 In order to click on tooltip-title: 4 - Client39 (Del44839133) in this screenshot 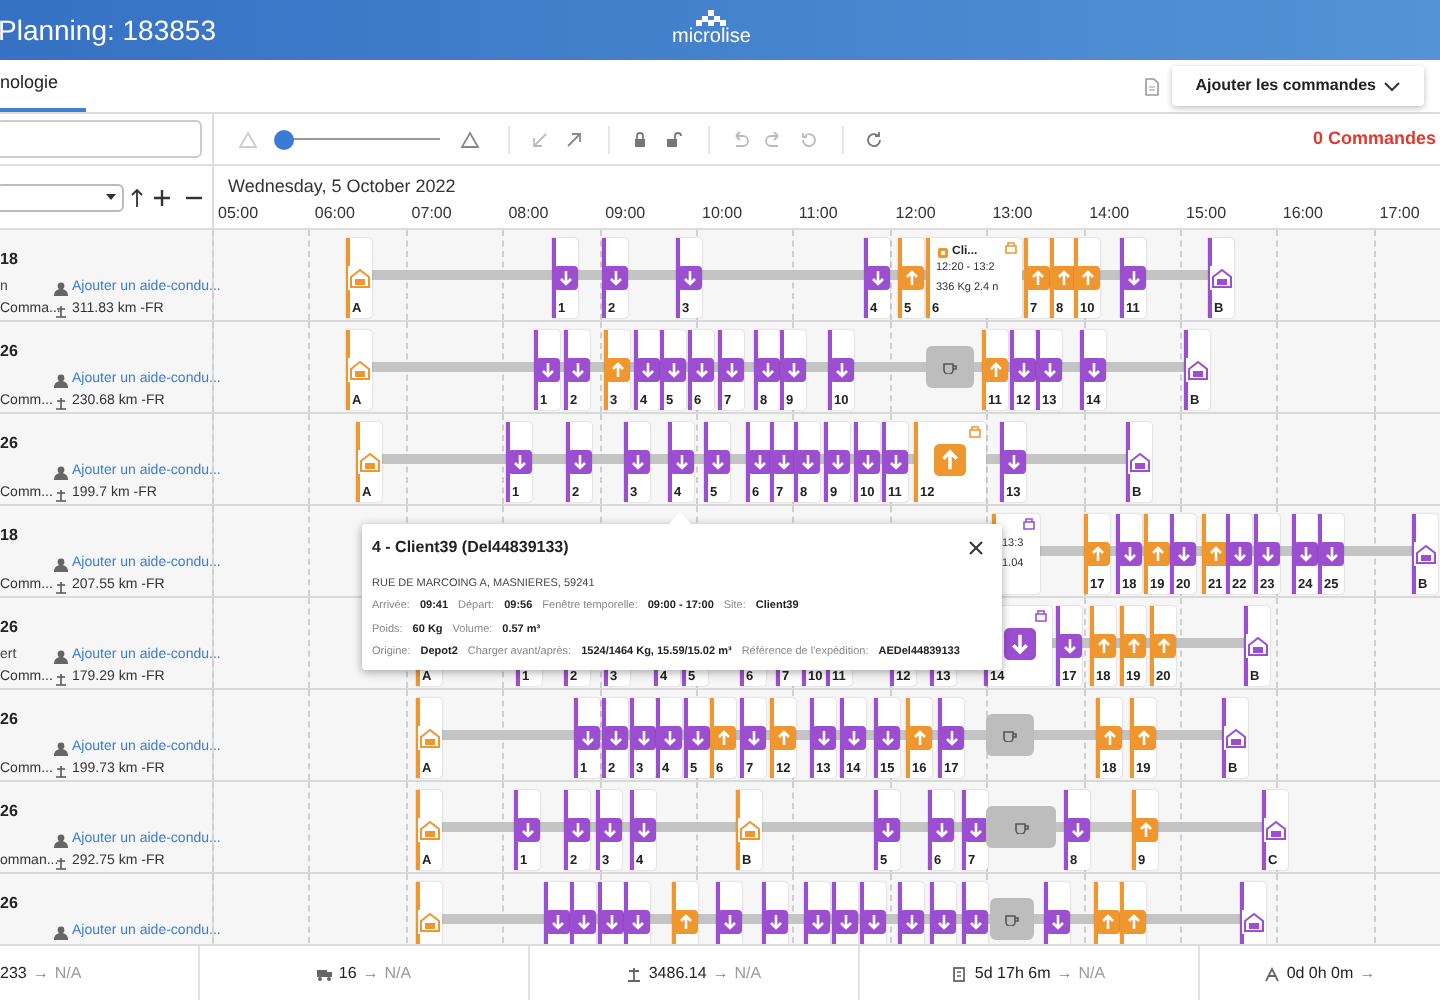, I will do `click(470, 548)`.